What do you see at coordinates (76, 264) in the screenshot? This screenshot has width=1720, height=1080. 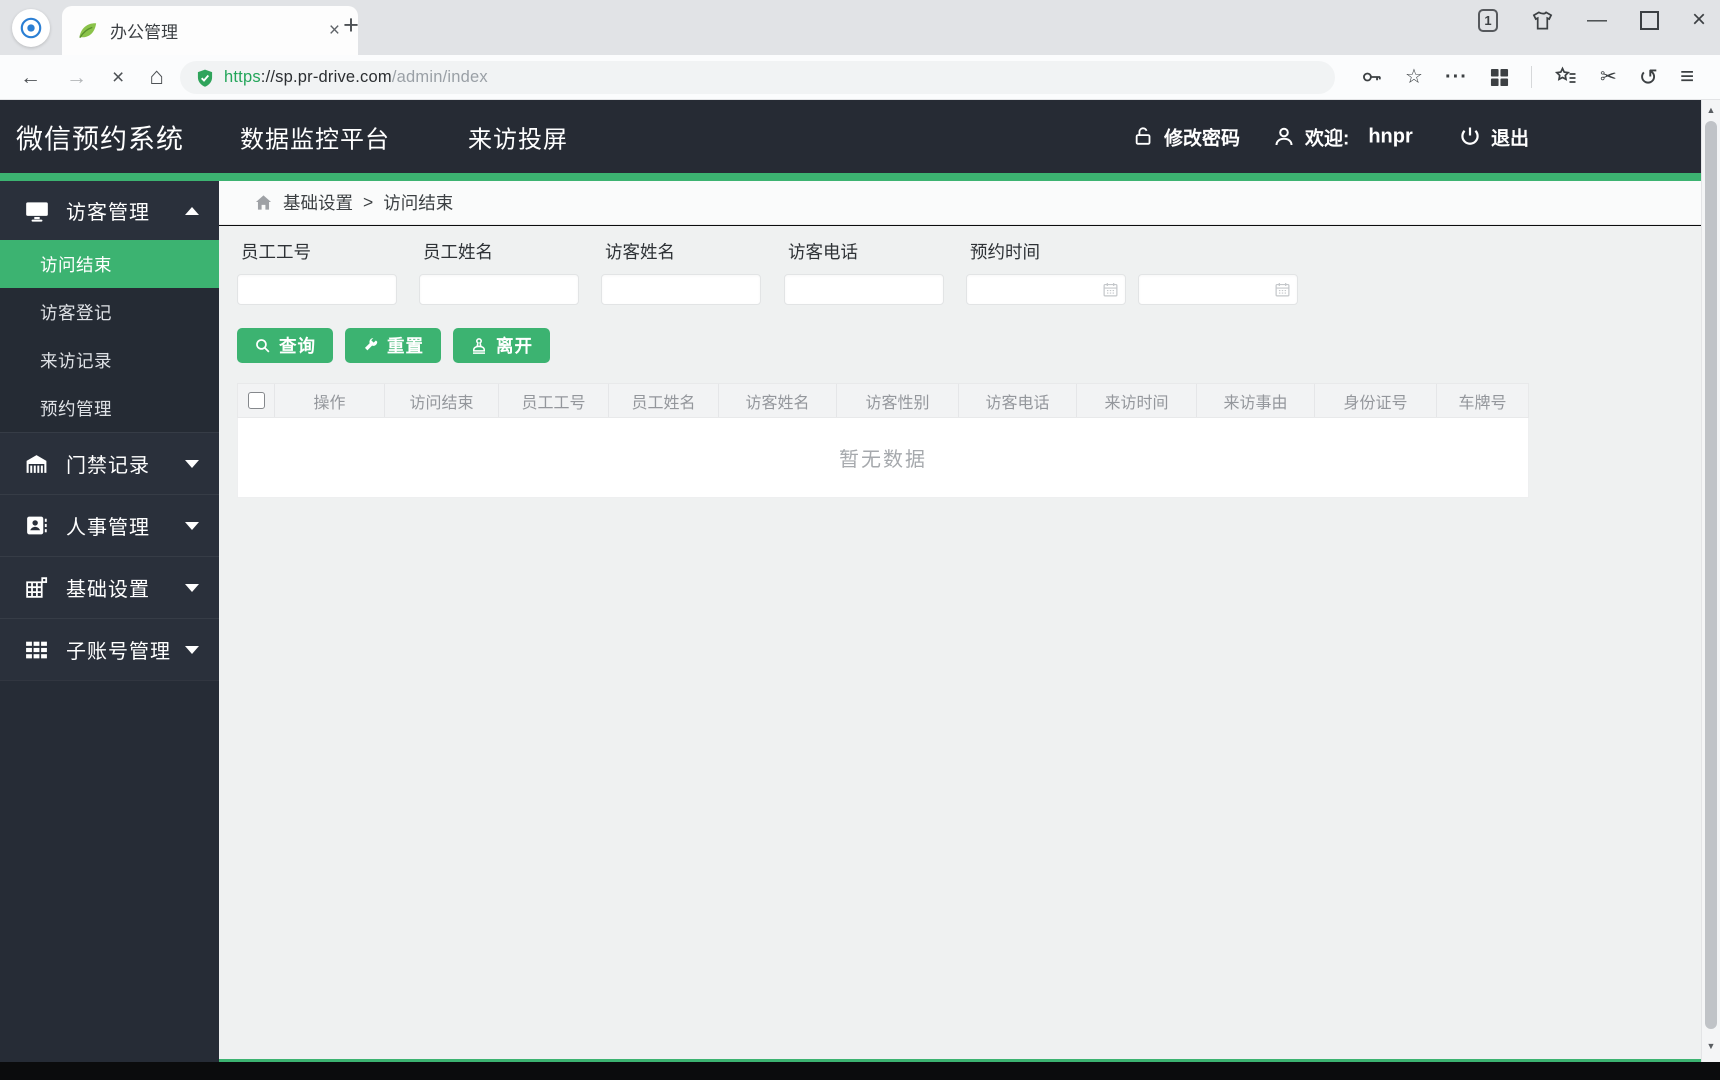 I see `sidebar-item-label: 访问结束` at bounding box center [76, 264].